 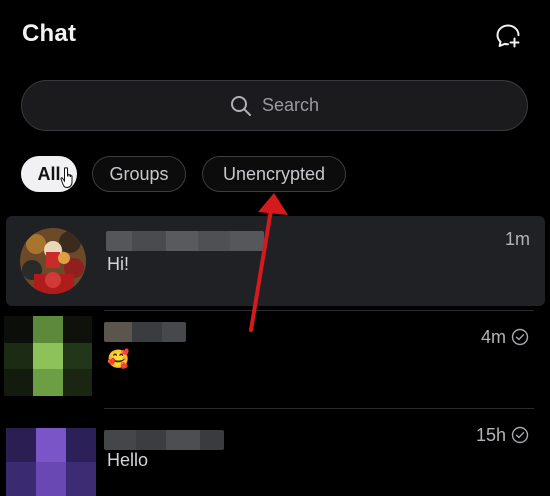 I want to click on message-time: 15h, so click(x=490, y=435).